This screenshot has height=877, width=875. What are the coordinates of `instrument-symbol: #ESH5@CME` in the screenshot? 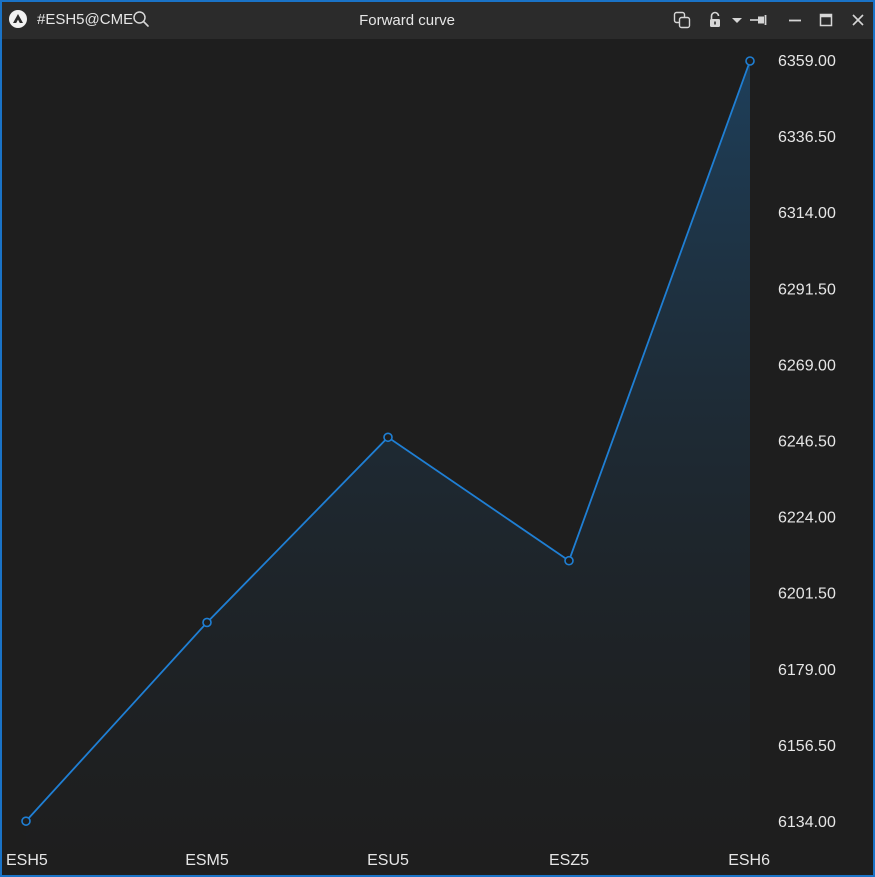 It's located at (85, 20).